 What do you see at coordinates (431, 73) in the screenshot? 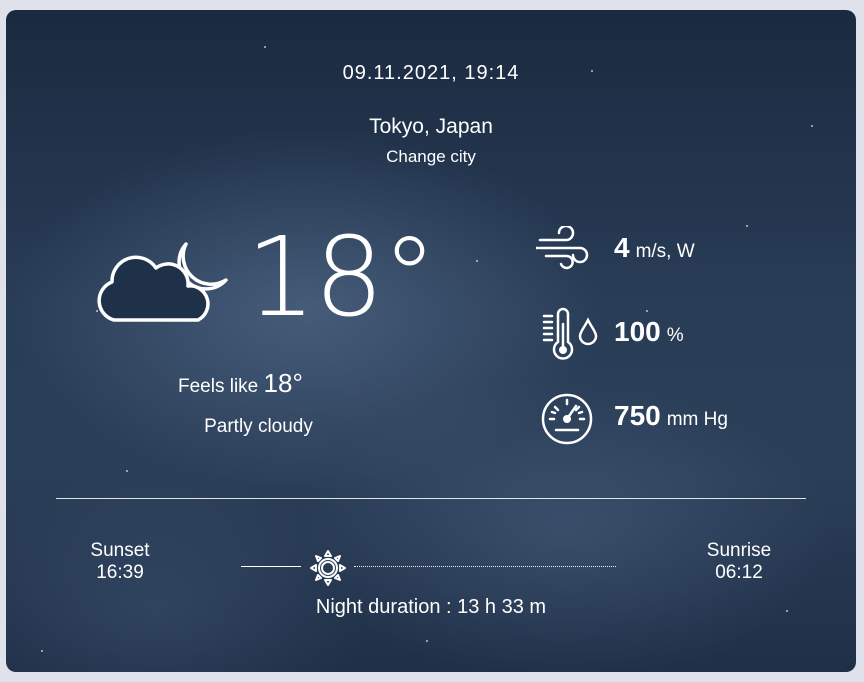
I see `date-time: 09.11.2021, 19:14` at bounding box center [431, 73].